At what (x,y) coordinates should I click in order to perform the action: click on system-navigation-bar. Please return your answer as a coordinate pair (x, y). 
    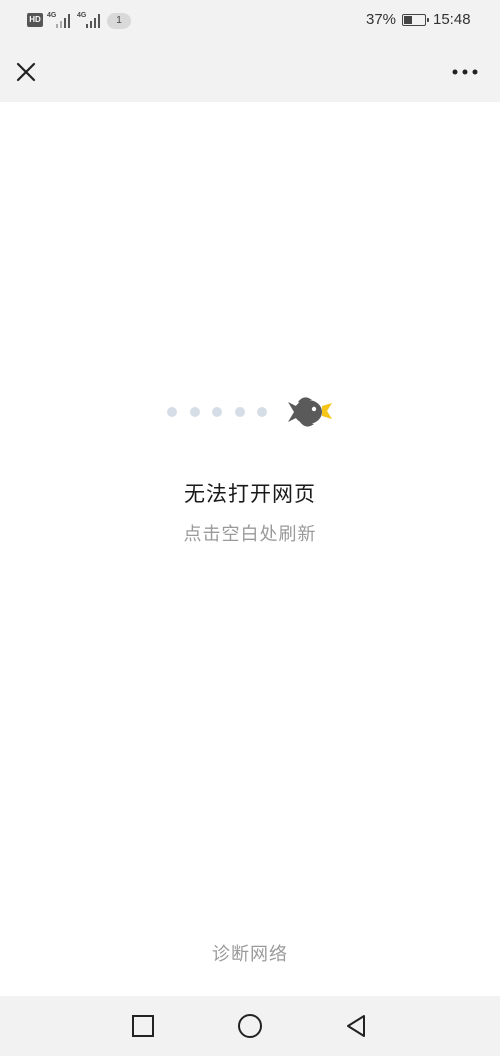
    Looking at the image, I should click on (250, 1026).